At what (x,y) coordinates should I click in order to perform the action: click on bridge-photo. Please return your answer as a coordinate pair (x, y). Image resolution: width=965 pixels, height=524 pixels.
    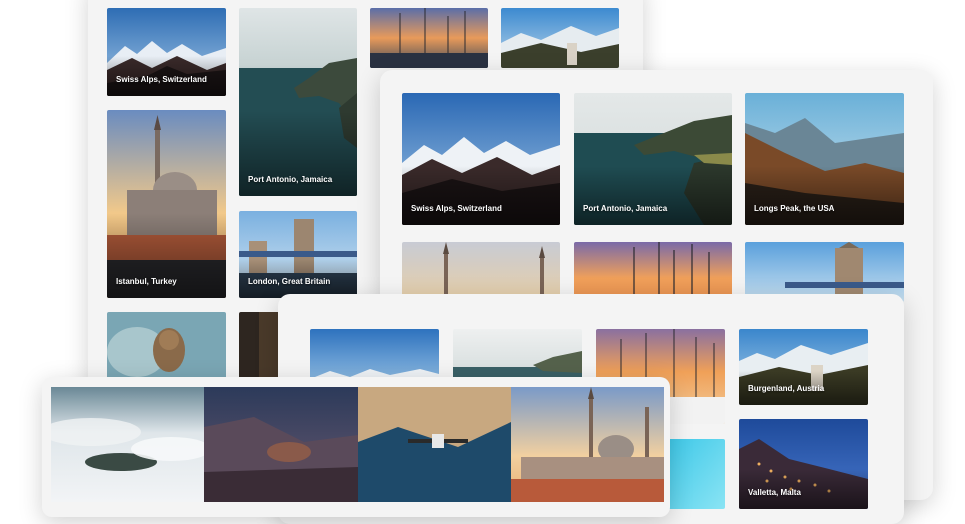
    Looking at the image, I should click on (824, 272).